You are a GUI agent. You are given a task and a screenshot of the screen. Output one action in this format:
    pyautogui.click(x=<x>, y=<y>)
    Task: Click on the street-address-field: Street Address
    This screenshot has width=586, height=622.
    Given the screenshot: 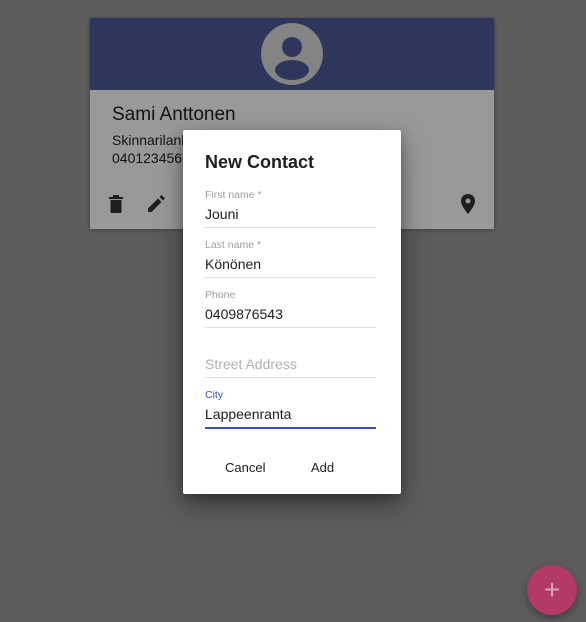 What is the action you would take?
    pyautogui.click(x=290, y=358)
    